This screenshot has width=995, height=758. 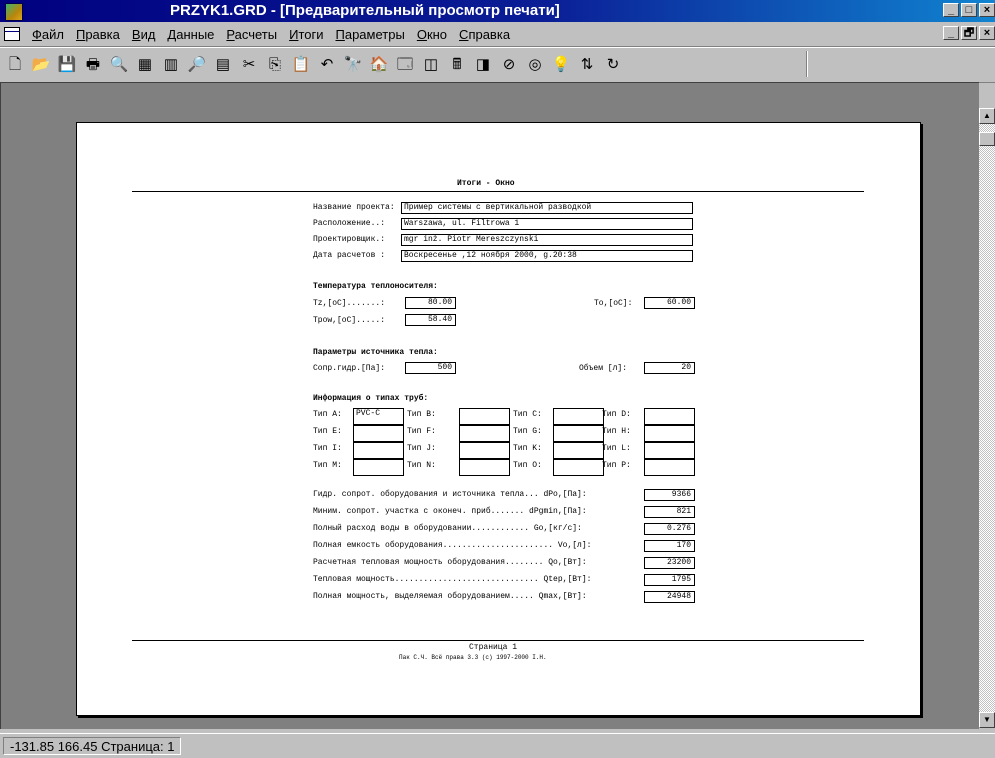 I want to click on volume-value: 20, so click(x=669, y=368).